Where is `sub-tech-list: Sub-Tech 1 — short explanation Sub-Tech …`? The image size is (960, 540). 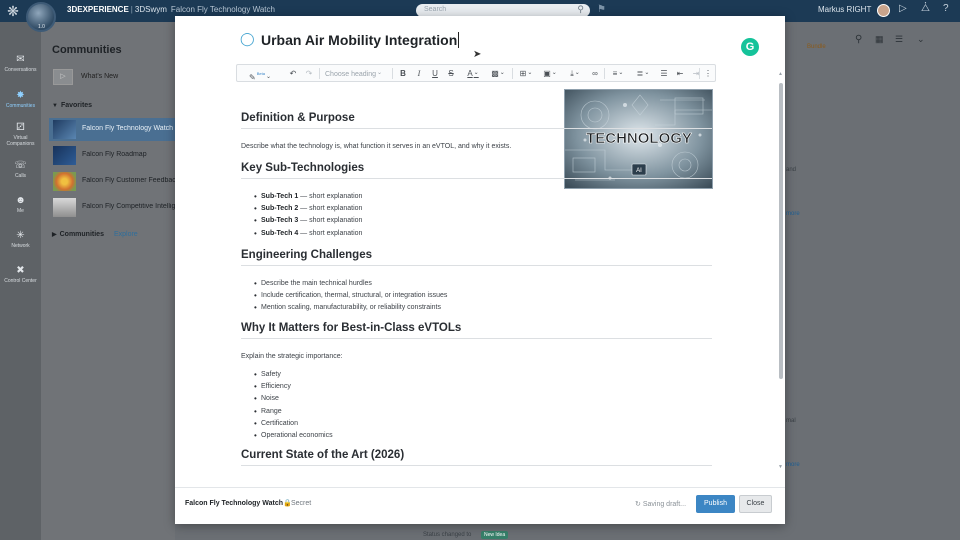
sub-tech-list: Sub-Tech 1 — short explanation Sub-Tech … is located at coordinates (308, 217).